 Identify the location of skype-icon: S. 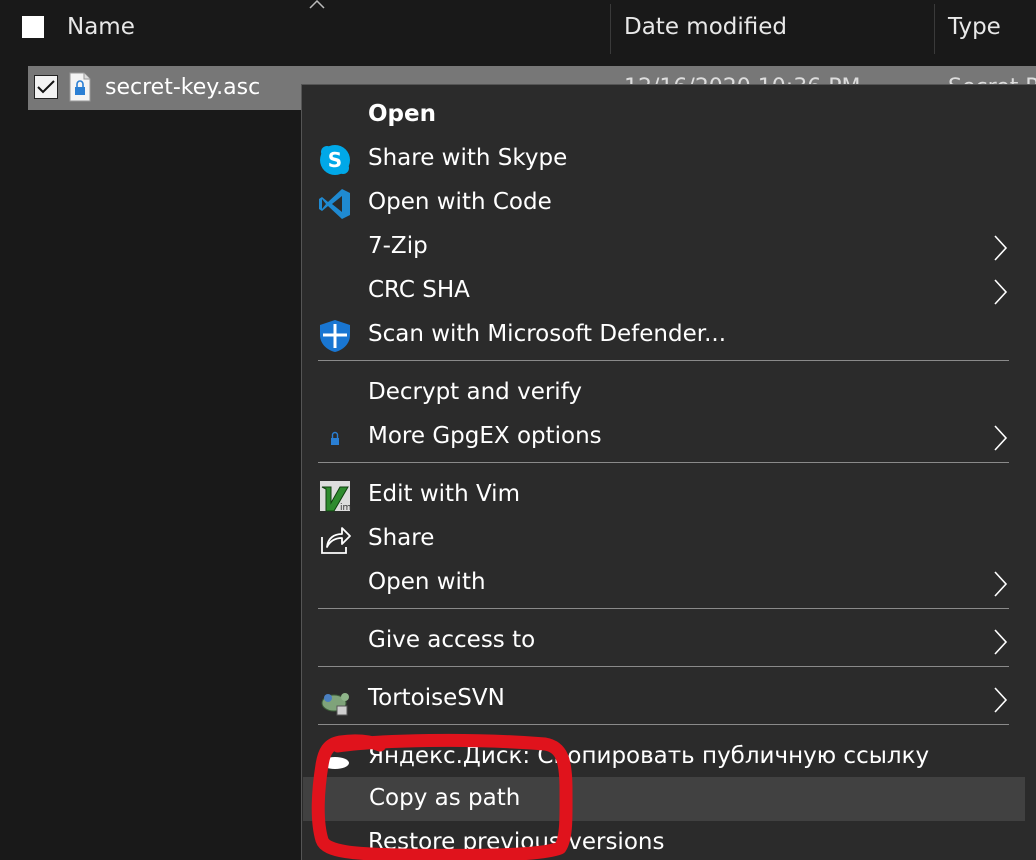
(335, 160).